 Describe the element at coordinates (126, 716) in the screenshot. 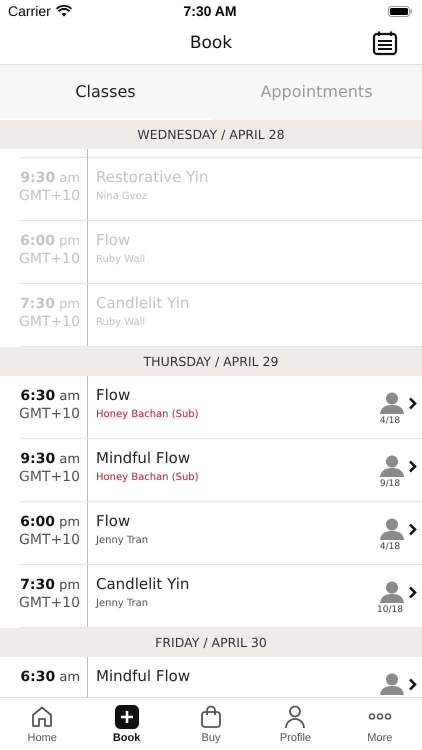

I see `plus-icon` at that location.